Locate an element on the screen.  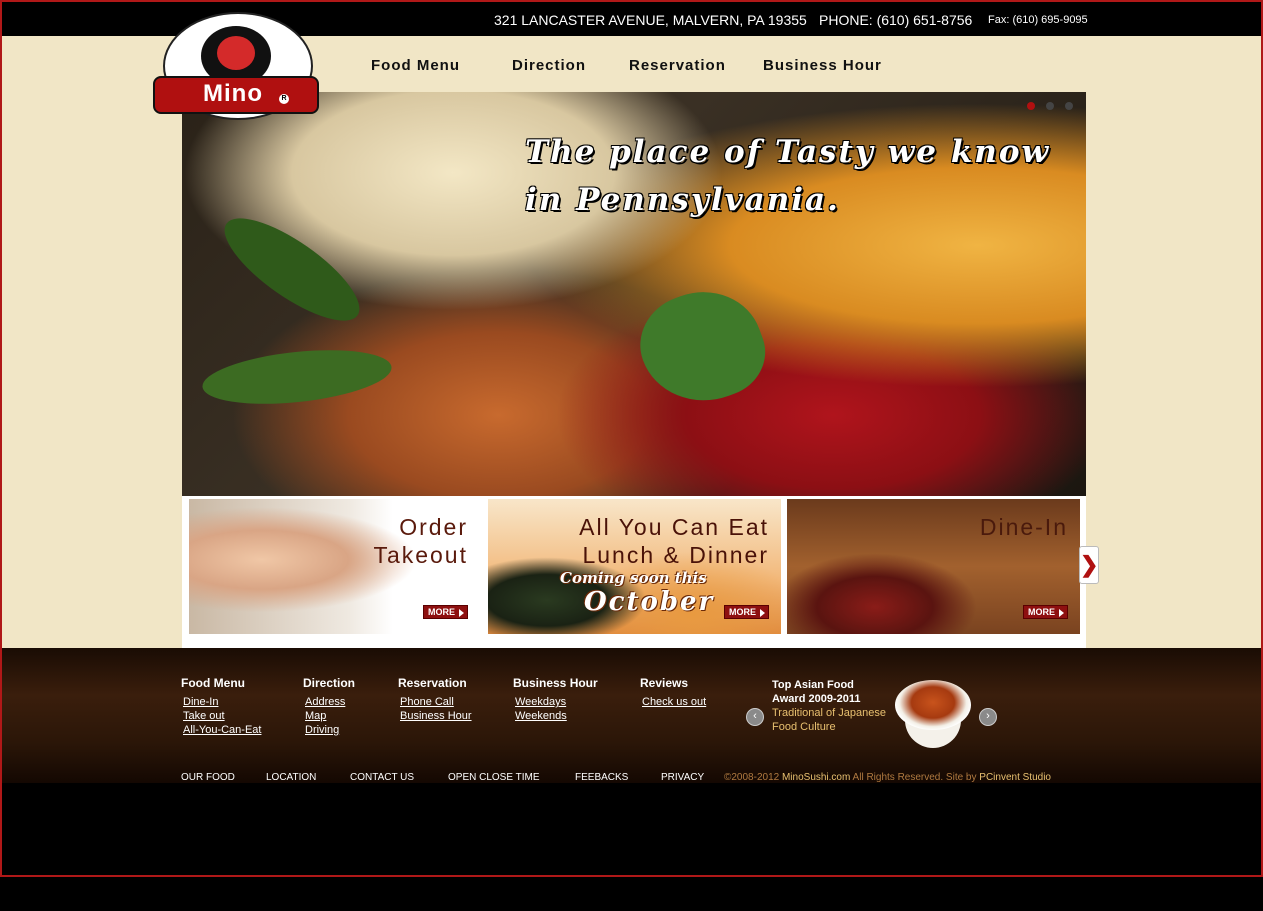
copyright-prefix: ©2008-2012 is located at coordinates (753, 777).